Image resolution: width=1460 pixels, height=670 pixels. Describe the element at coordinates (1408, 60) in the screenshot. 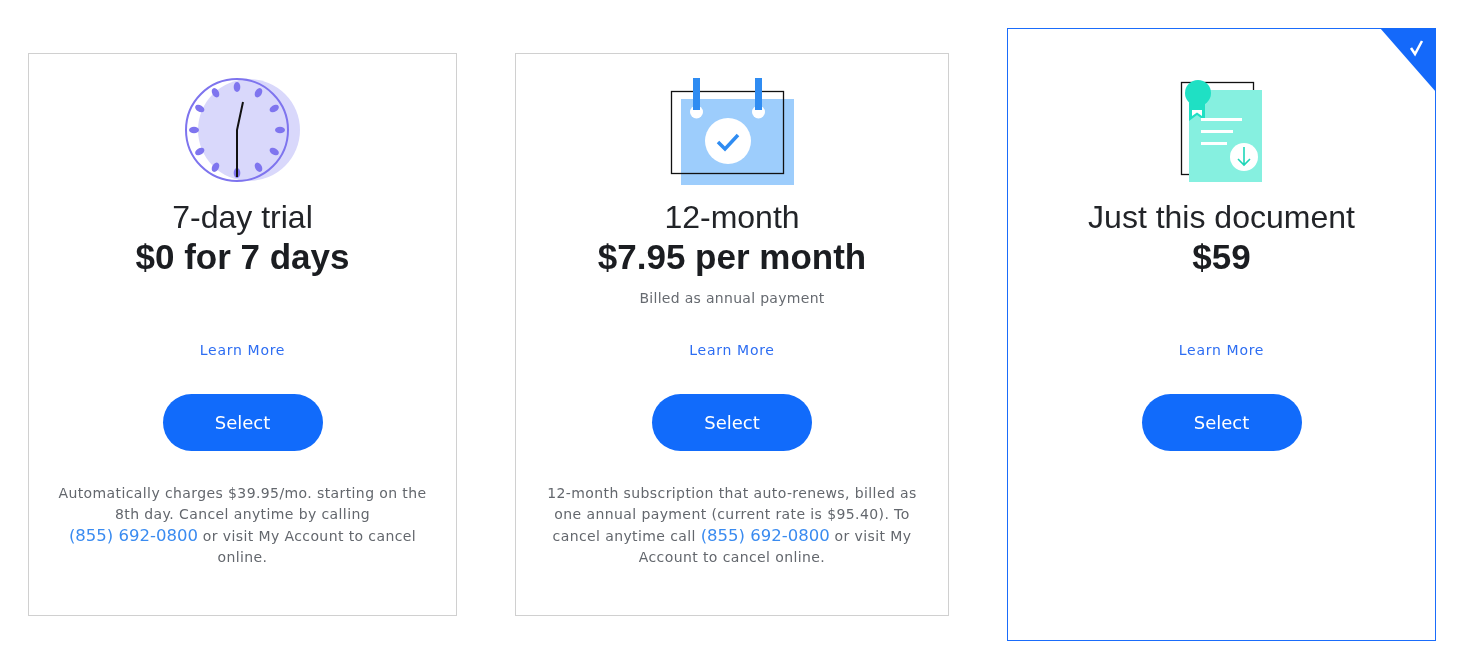

I see `selected-check-icon` at that location.